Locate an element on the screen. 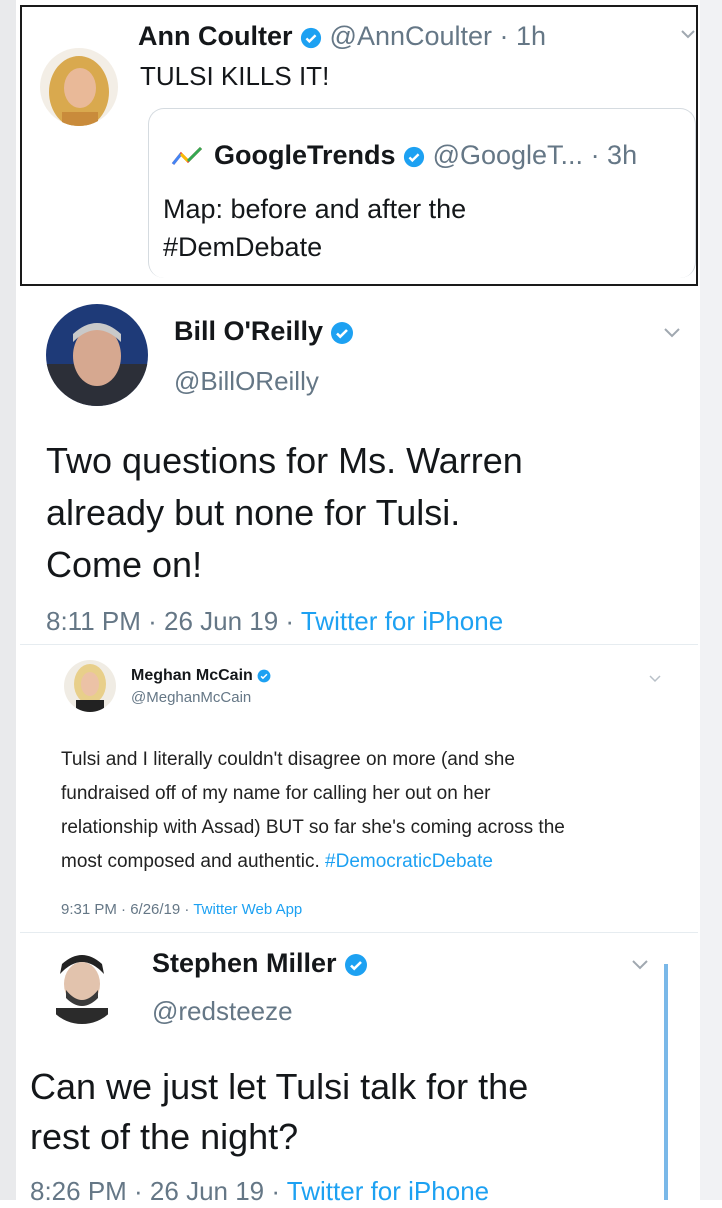 The height and width of the screenshot is (1208, 722). left-margin is located at coordinates (8, 600).